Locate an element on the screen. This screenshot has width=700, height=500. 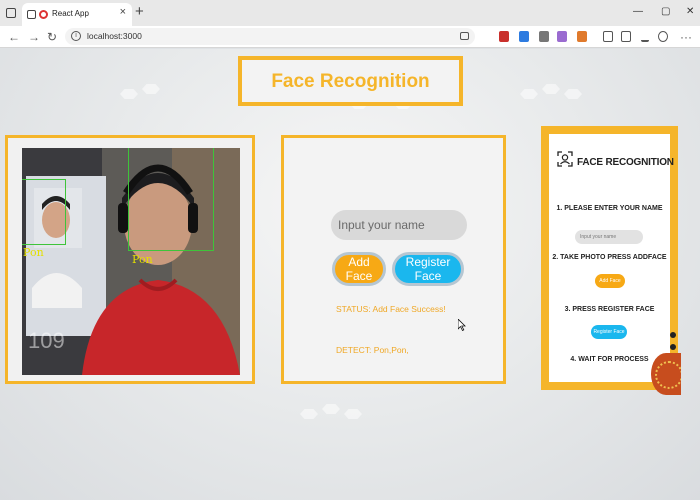
app-title: Face Recognition is located at coordinates (350, 81).